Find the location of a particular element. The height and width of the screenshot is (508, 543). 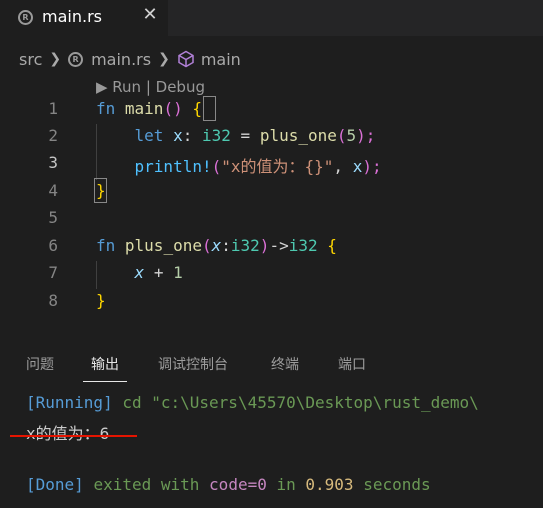

token-function: main is located at coordinates (144, 108).